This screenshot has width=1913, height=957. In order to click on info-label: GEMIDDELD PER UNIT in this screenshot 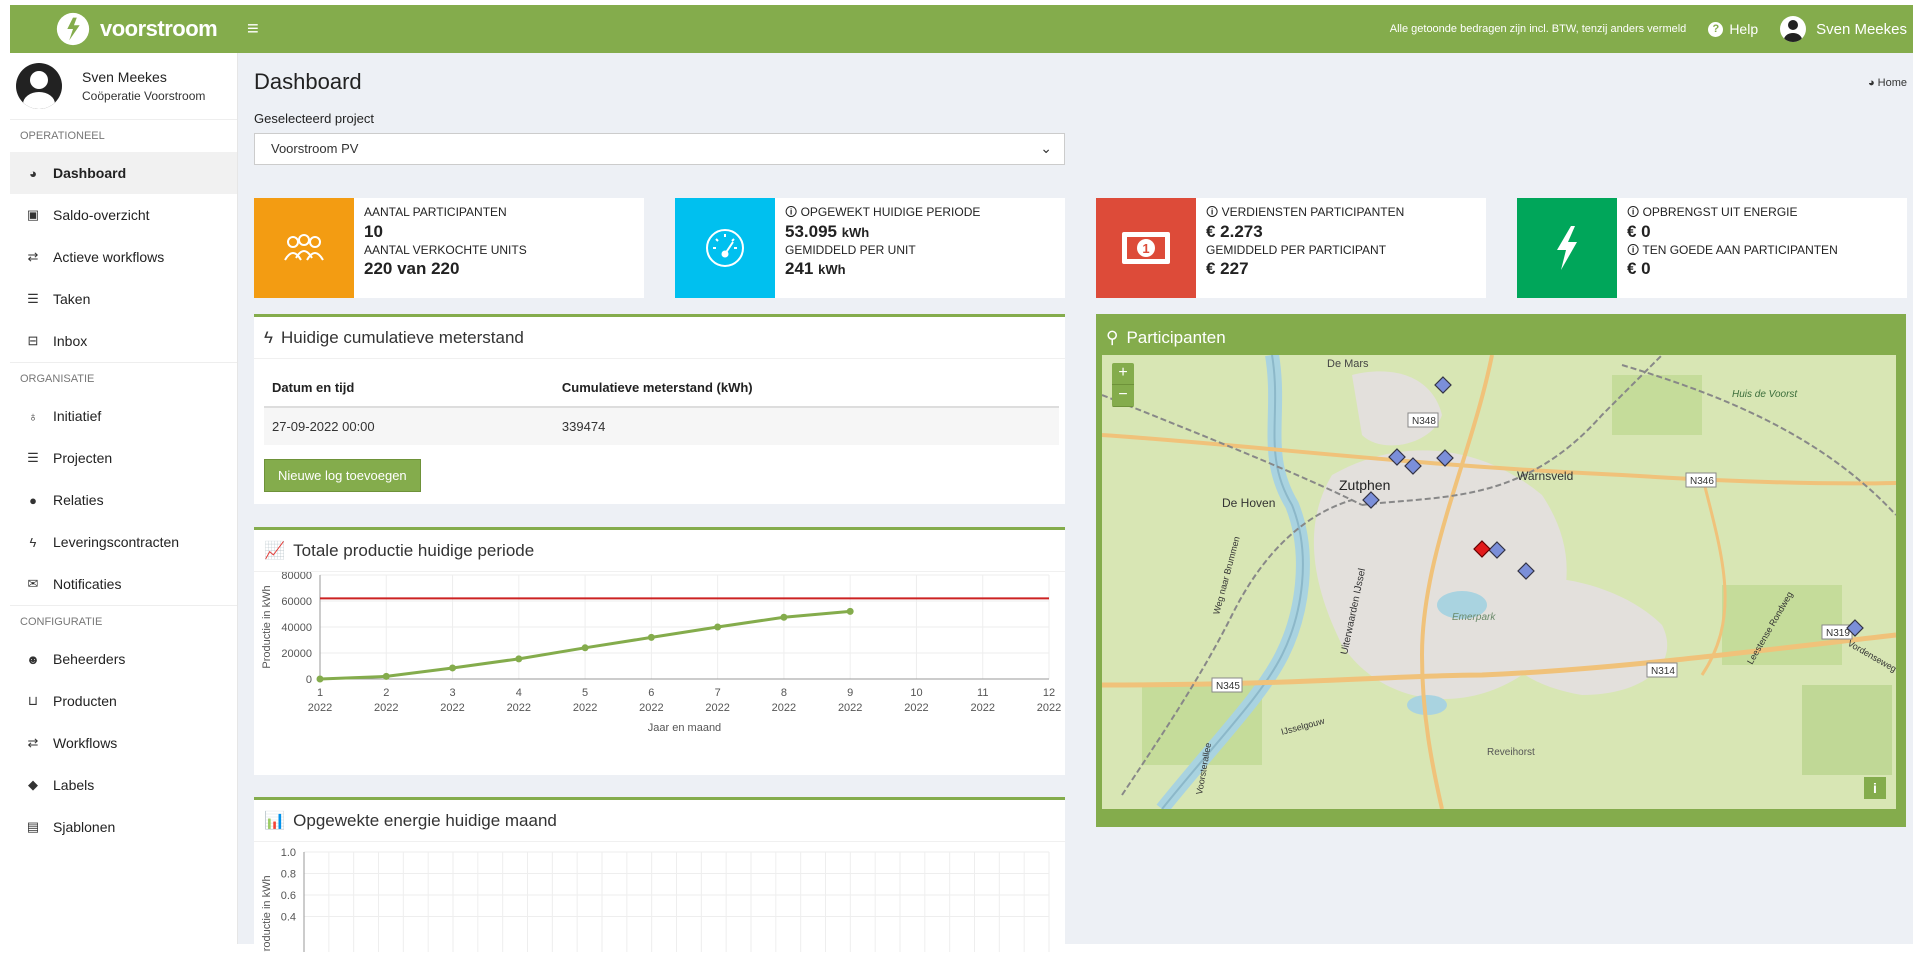, I will do `click(850, 249)`.